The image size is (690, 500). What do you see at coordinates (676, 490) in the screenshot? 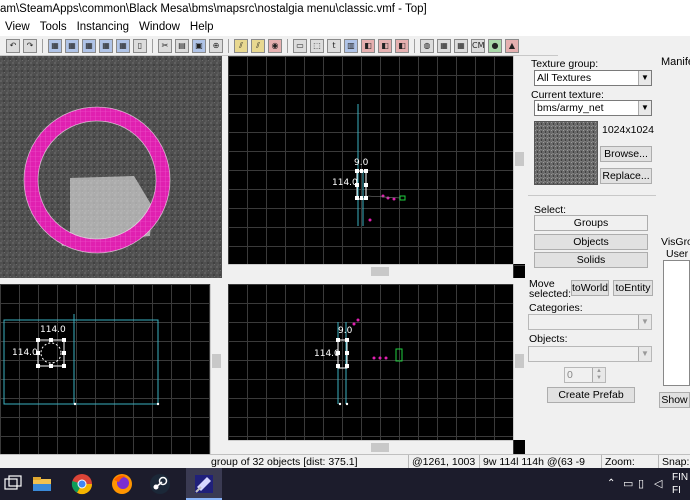
I see `language-indicator-line2: FI` at bounding box center [676, 490].